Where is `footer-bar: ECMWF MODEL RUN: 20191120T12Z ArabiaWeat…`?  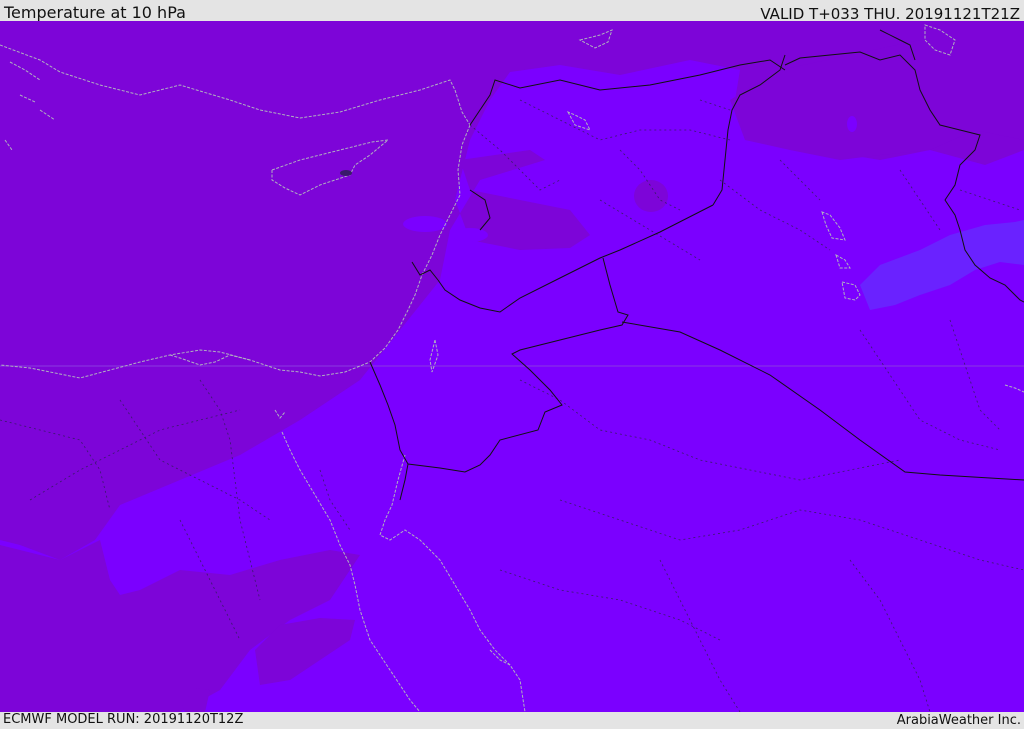
footer-bar: ECMWF MODEL RUN: 20191120T12Z ArabiaWeat… is located at coordinates (512, 720).